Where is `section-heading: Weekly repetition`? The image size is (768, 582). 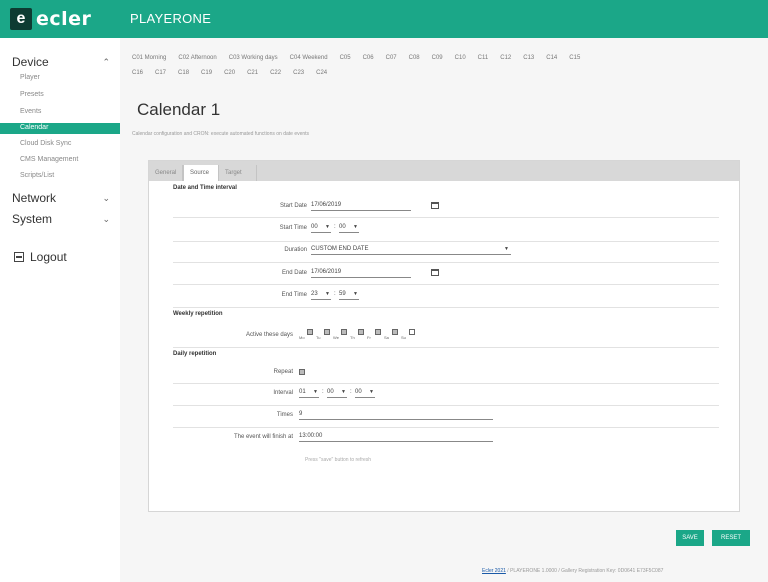 section-heading: Weekly repetition is located at coordinates (198, 314).